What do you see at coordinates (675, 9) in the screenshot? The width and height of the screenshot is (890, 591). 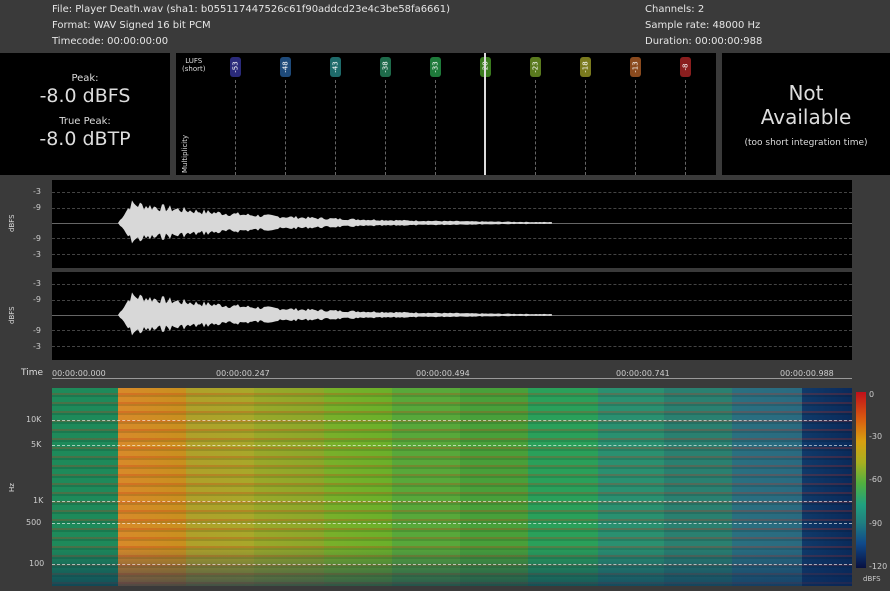 I see `channels-line: Channels: 2` at bounding box center [675, 9].